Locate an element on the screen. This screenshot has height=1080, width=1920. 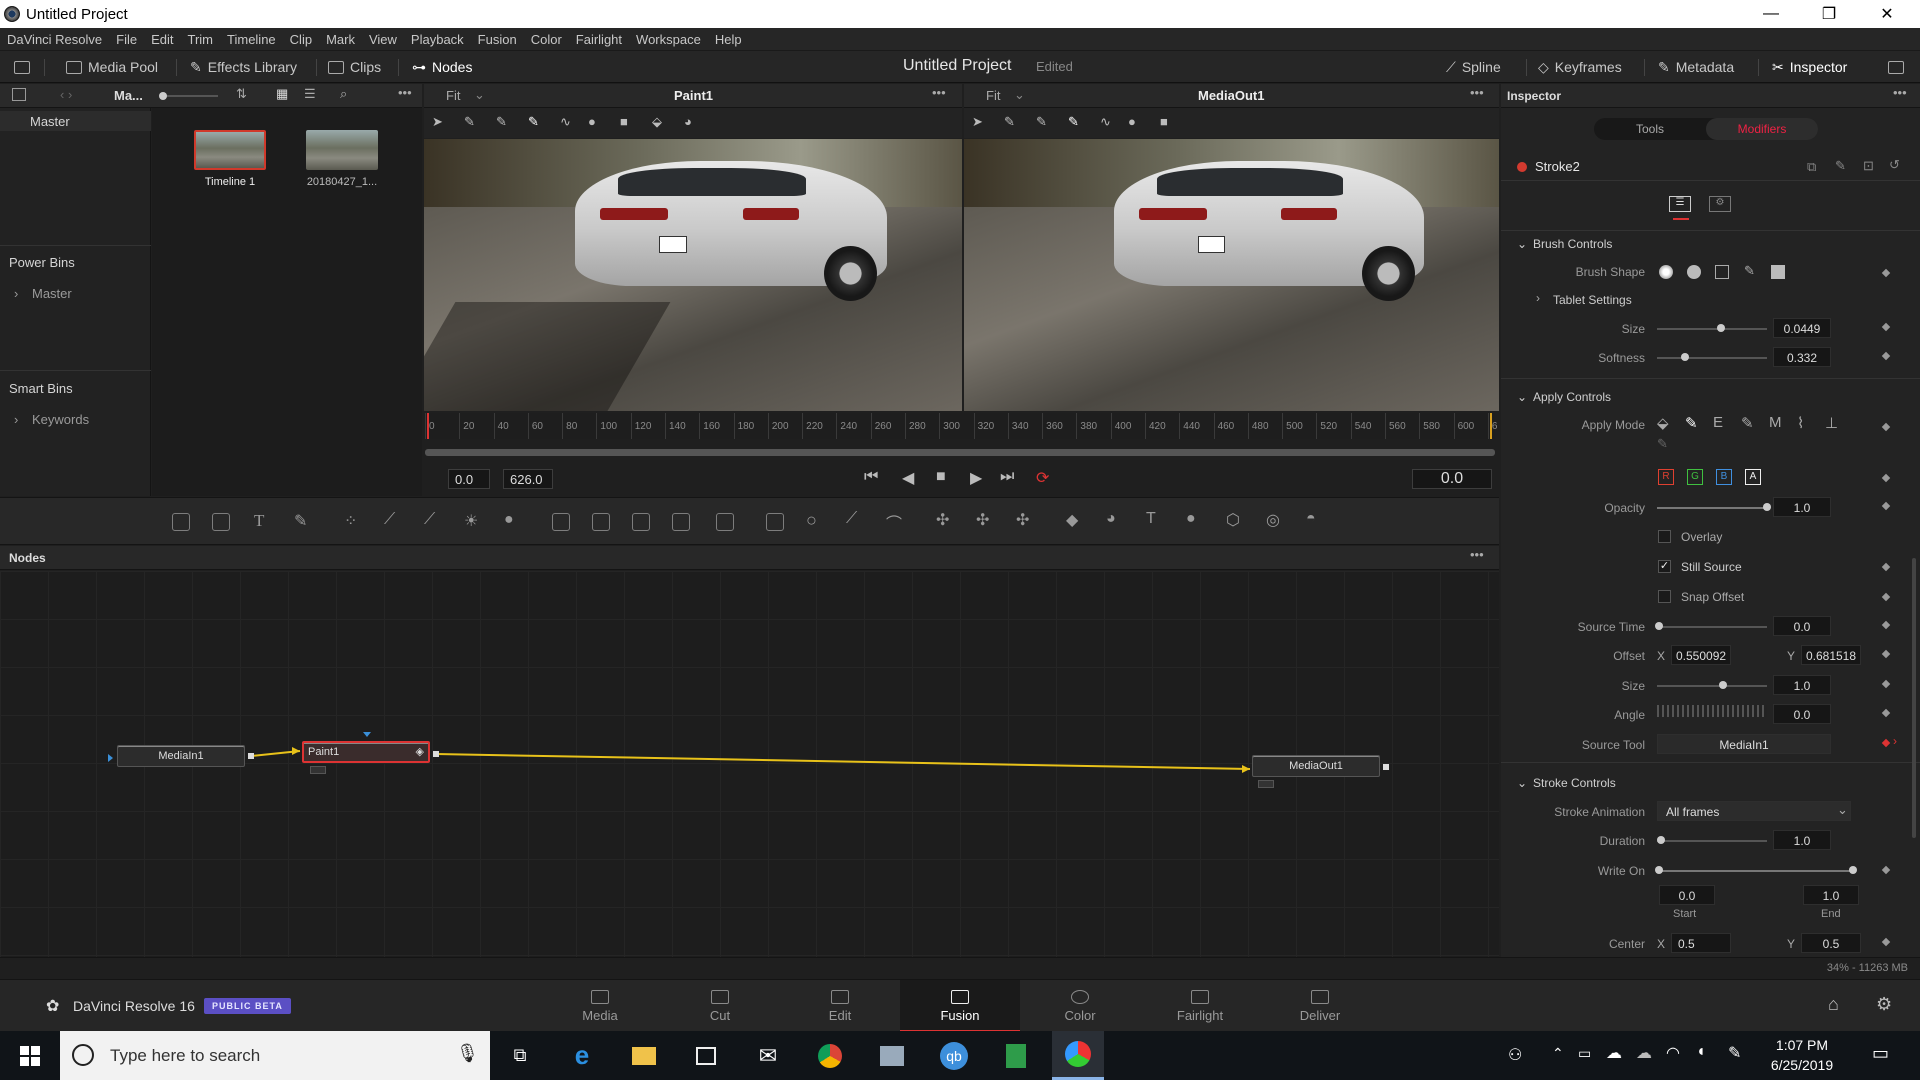
still-source-checkbox: ✓ is located at coordinates (1664, 566).